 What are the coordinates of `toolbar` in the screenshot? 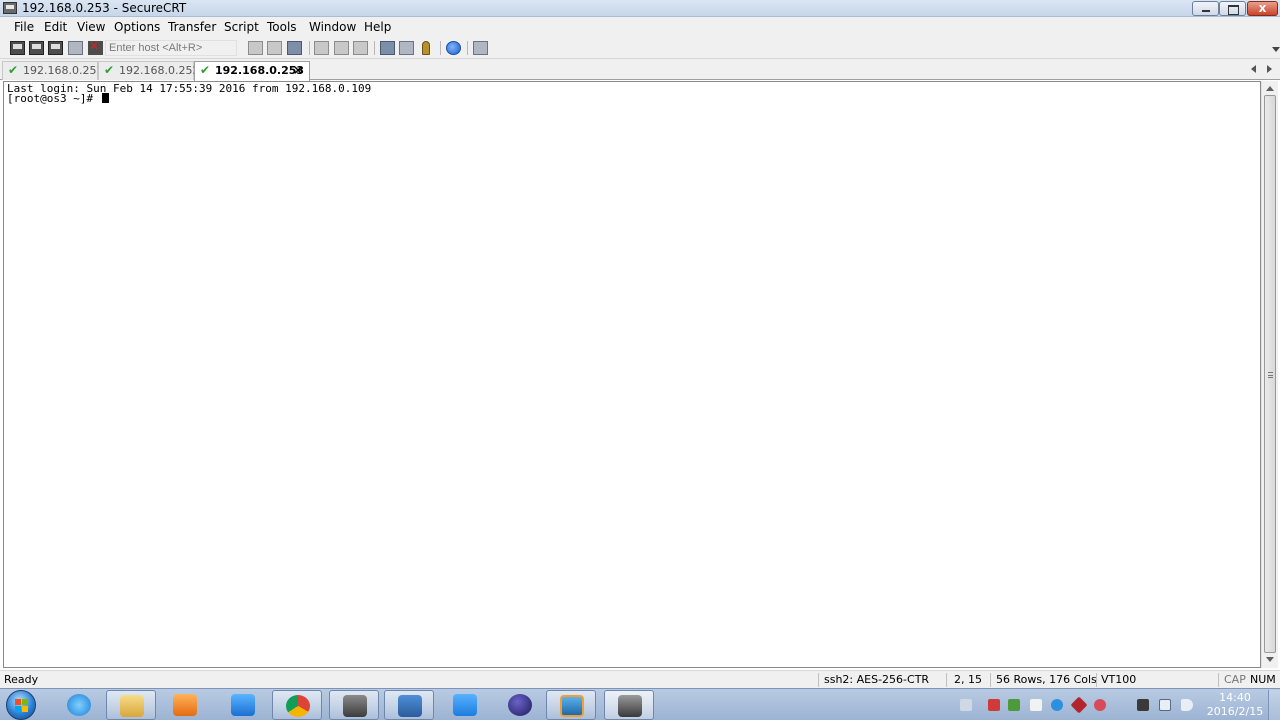 It's located at (640, 48).